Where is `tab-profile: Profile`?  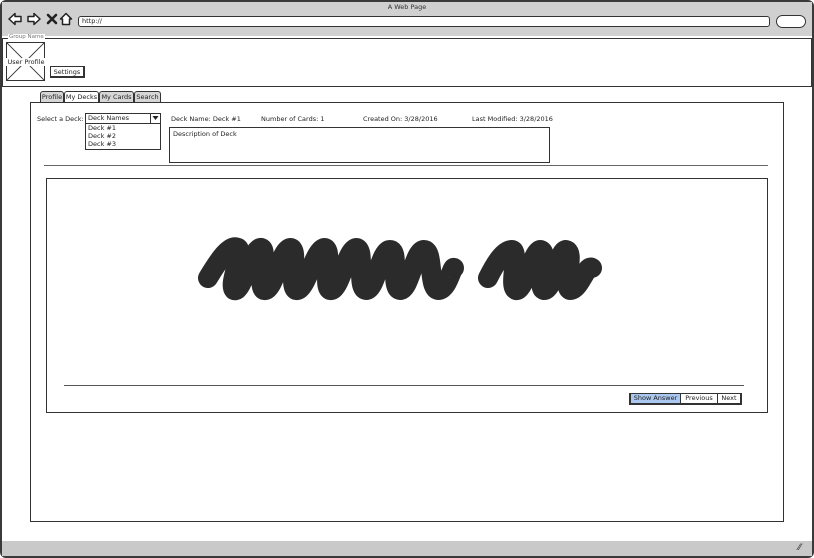 tab-profile: Profile is located at coordinates (52, 96).